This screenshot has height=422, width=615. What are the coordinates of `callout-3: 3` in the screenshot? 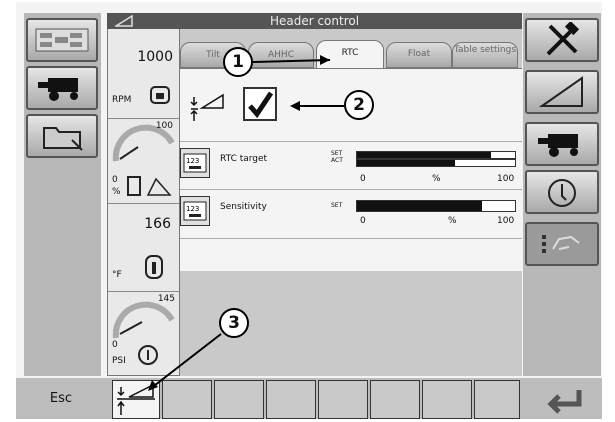 It's located at (234, 323).